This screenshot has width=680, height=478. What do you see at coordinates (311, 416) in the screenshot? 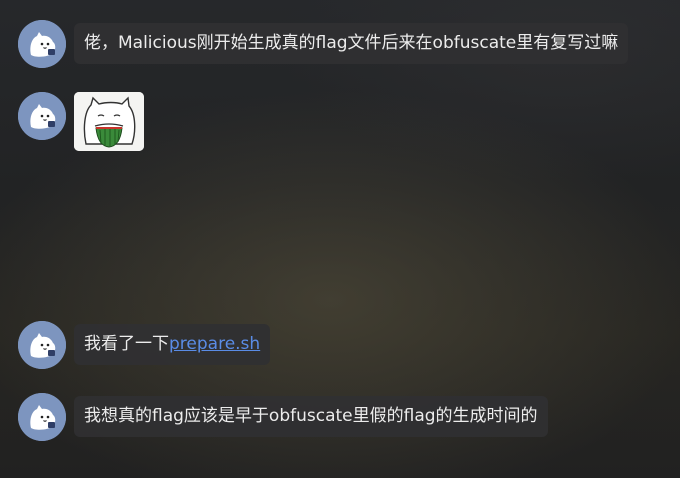
I see `message-bubble: 我想真的flag应该是早于obfuscate里假的flag的生成时间的` at bounding box center [311, 416].